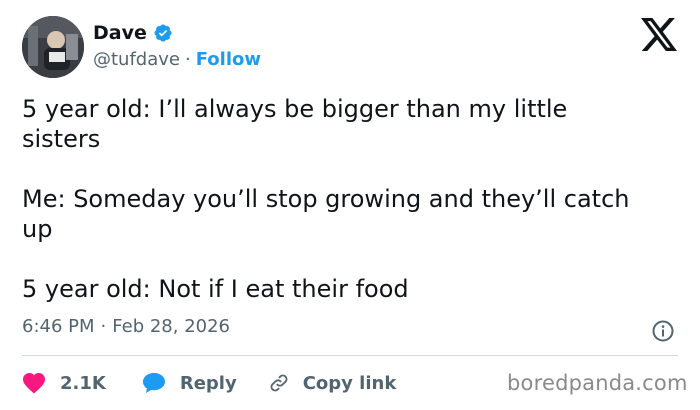  What do you see at coordinates (53, 47) in the screenshot?
I see `avatar` at bounding box center [53, 47].